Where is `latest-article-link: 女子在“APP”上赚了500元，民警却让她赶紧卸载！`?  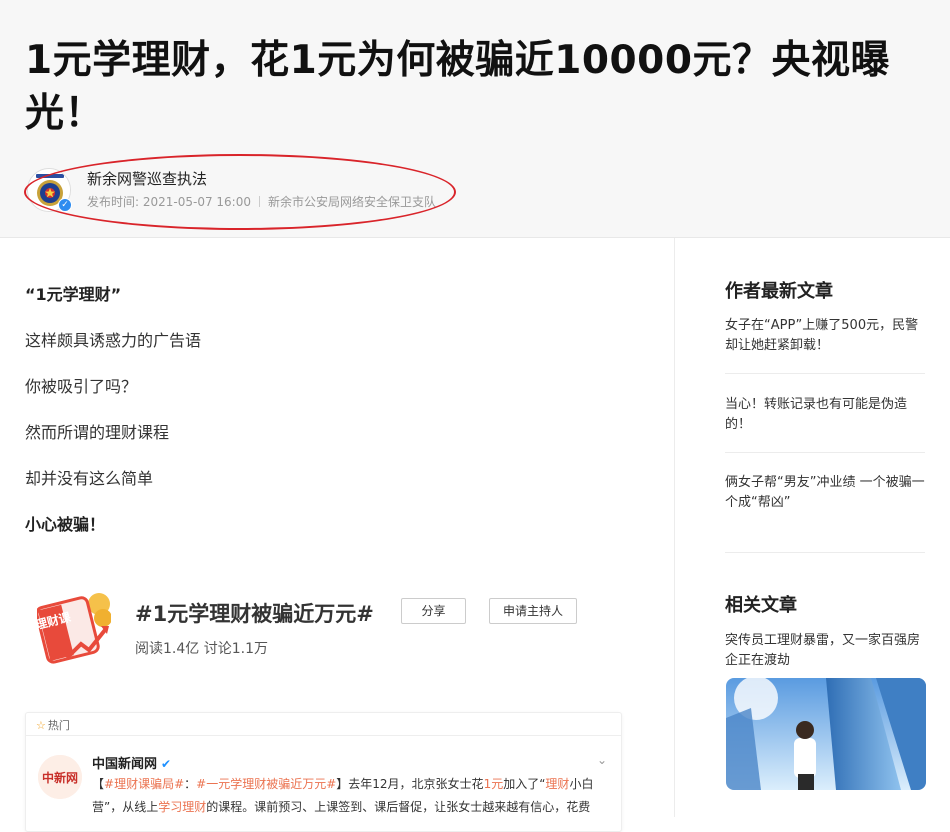 latest-article-link: 女子在“APP”上赚了500元，民警却让她赶紧卸载！ is located at coordinates (825, 336).